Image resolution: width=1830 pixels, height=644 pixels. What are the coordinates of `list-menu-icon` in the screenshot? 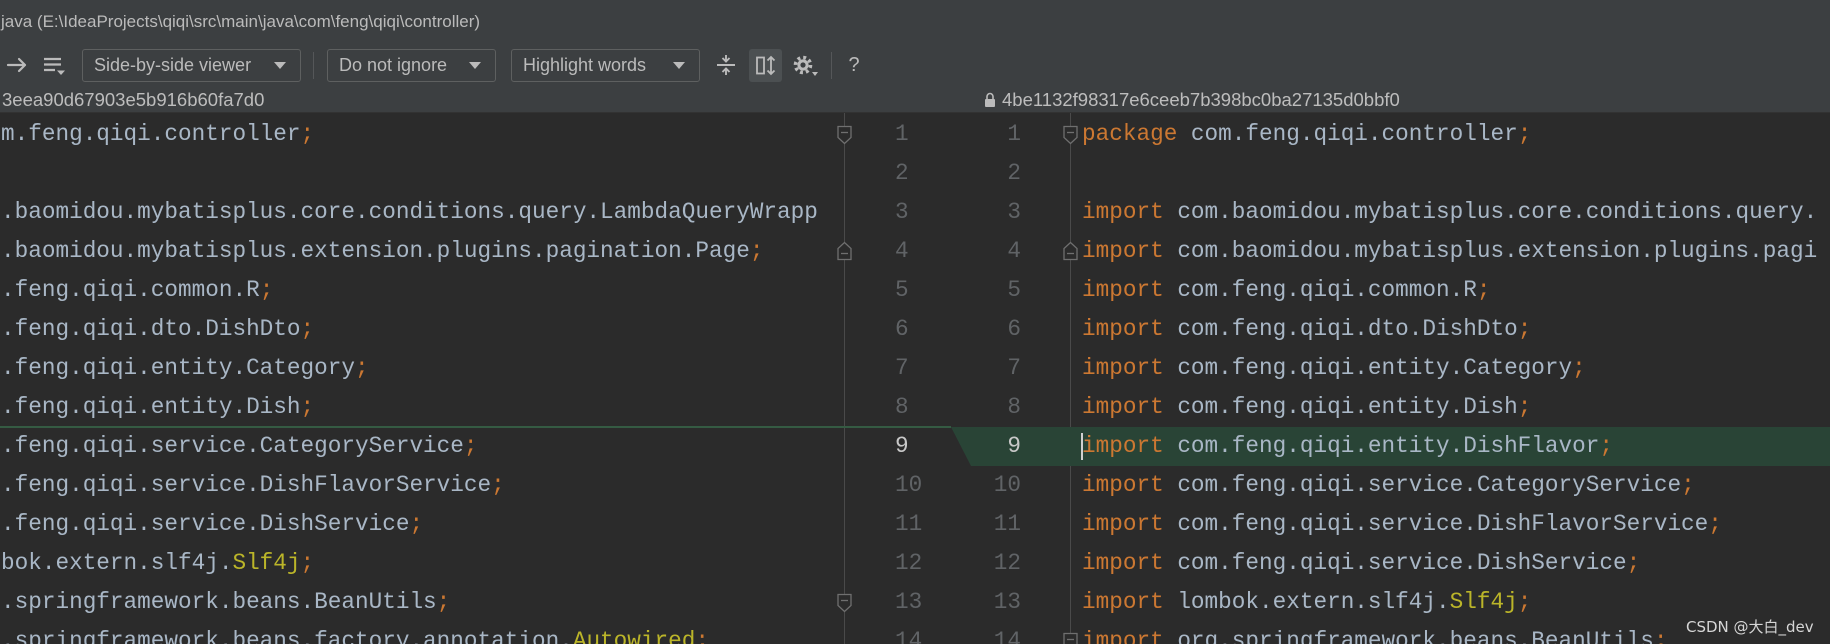 It's located at (54, 66).